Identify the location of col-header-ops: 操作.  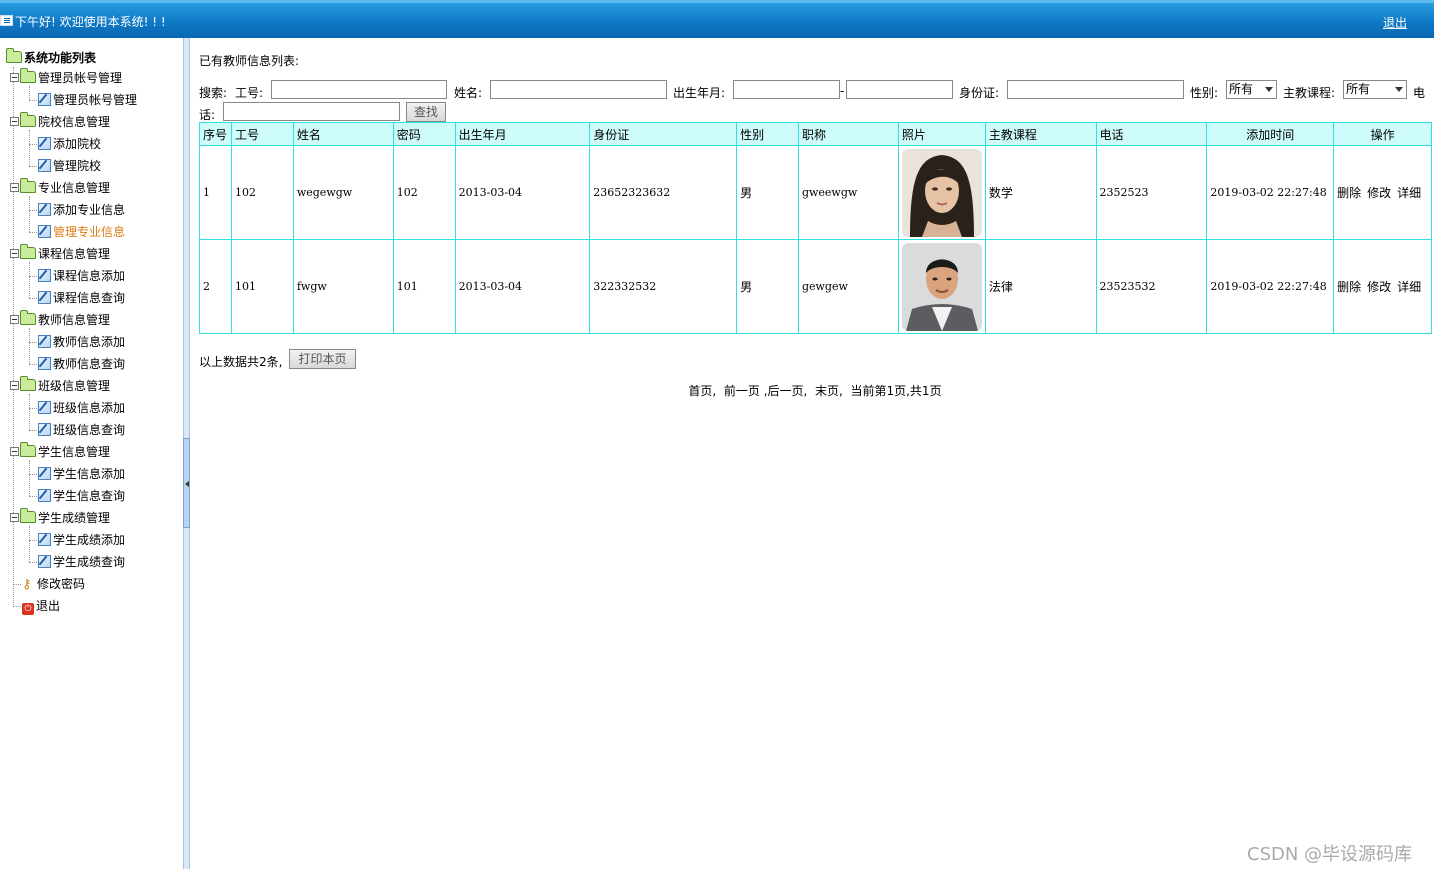
(1382, 134).